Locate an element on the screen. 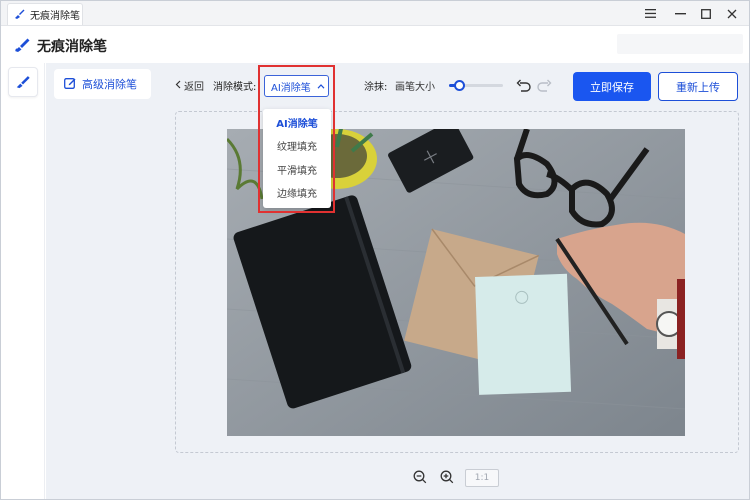 The height and width of the screenshot is (500, 750). zoom-ratio-button: 1:1 is located at coordinates (482, 478).